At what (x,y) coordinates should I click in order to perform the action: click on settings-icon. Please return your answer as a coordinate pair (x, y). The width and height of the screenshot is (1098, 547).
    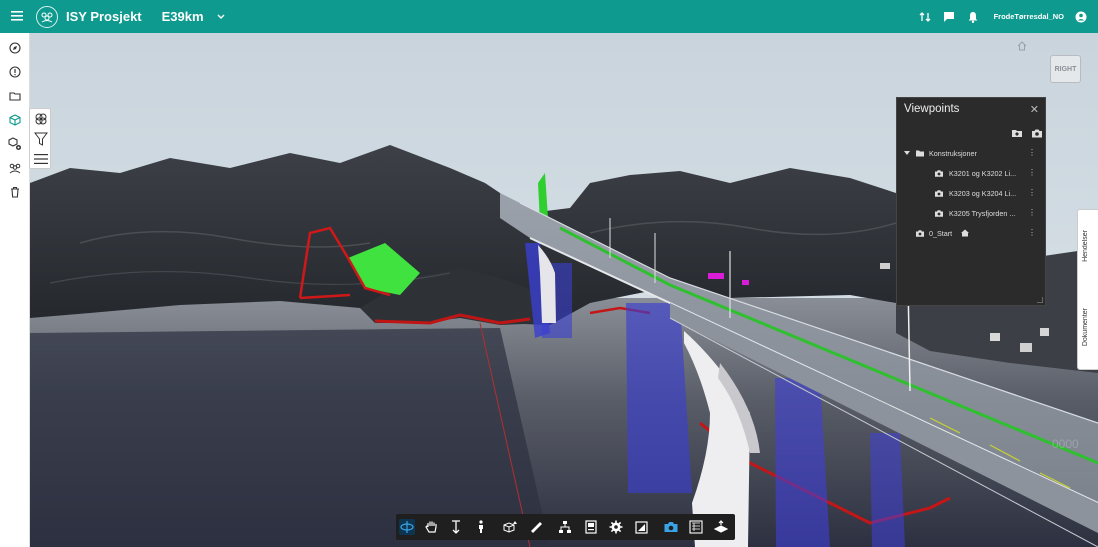
    Looking at the image, I should click on (616, 527).